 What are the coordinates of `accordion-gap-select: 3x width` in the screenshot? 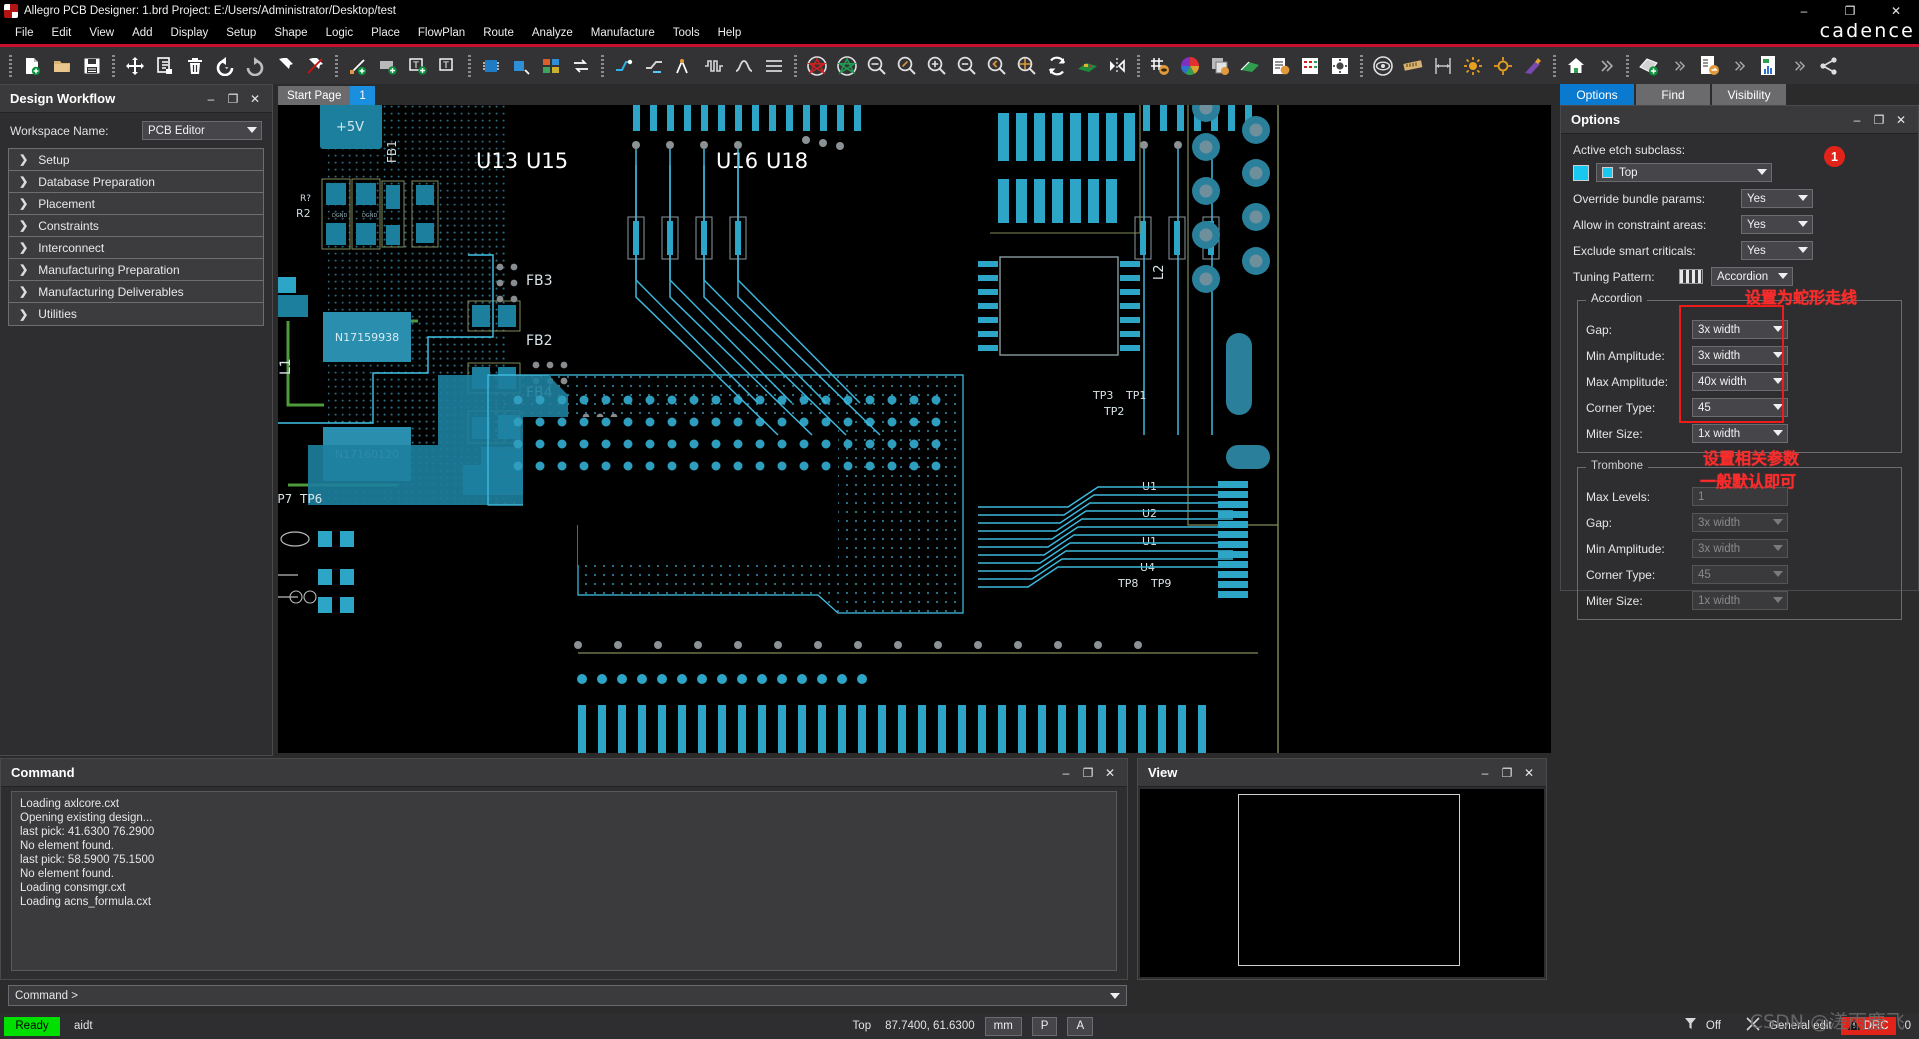 It's located at (1740, 329).